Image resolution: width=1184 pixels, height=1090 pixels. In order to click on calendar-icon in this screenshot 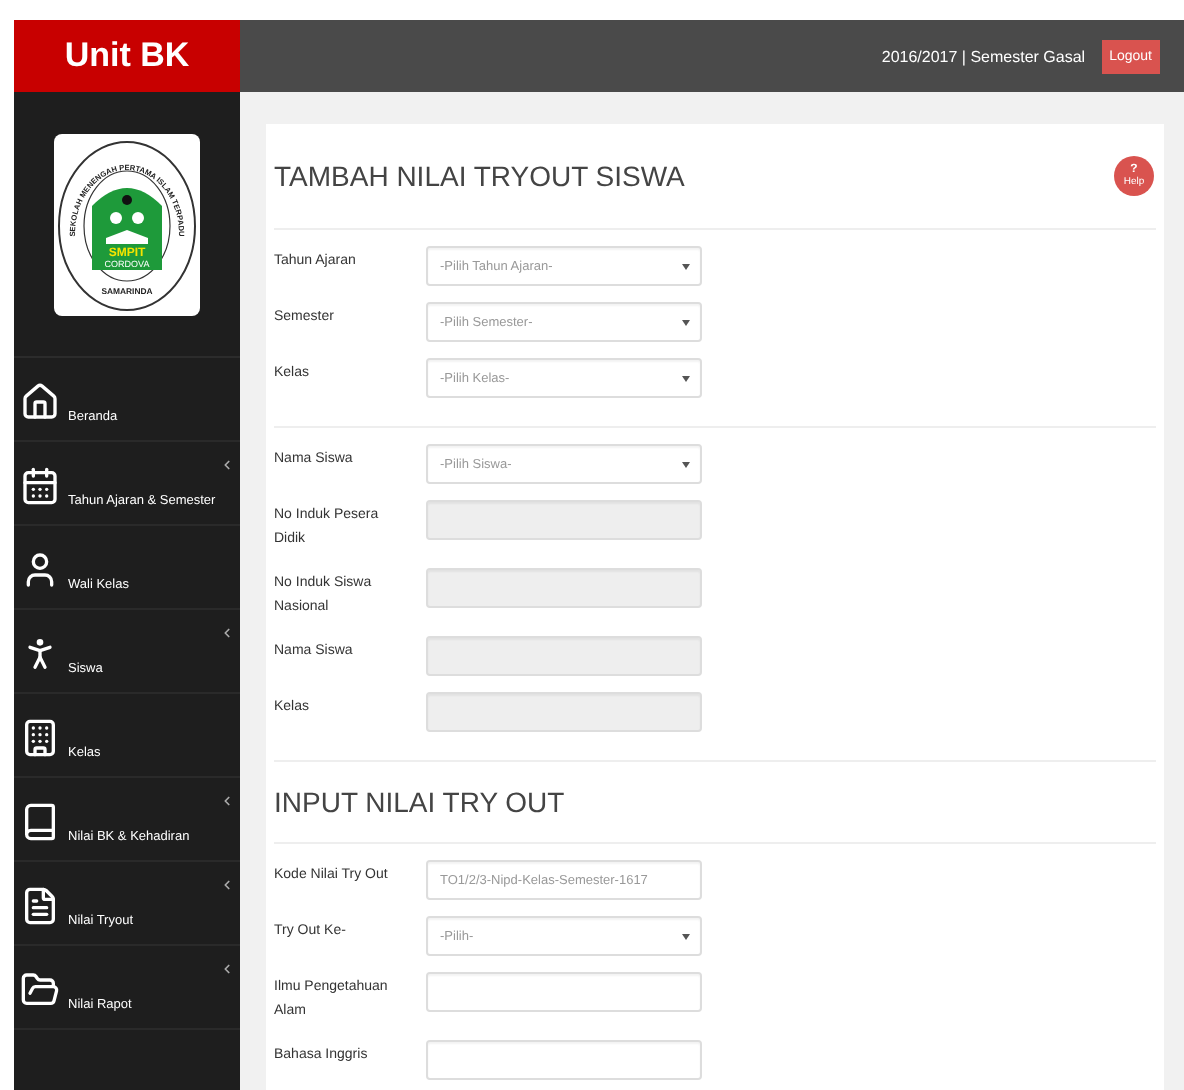, I will do `click(40, 486)`.